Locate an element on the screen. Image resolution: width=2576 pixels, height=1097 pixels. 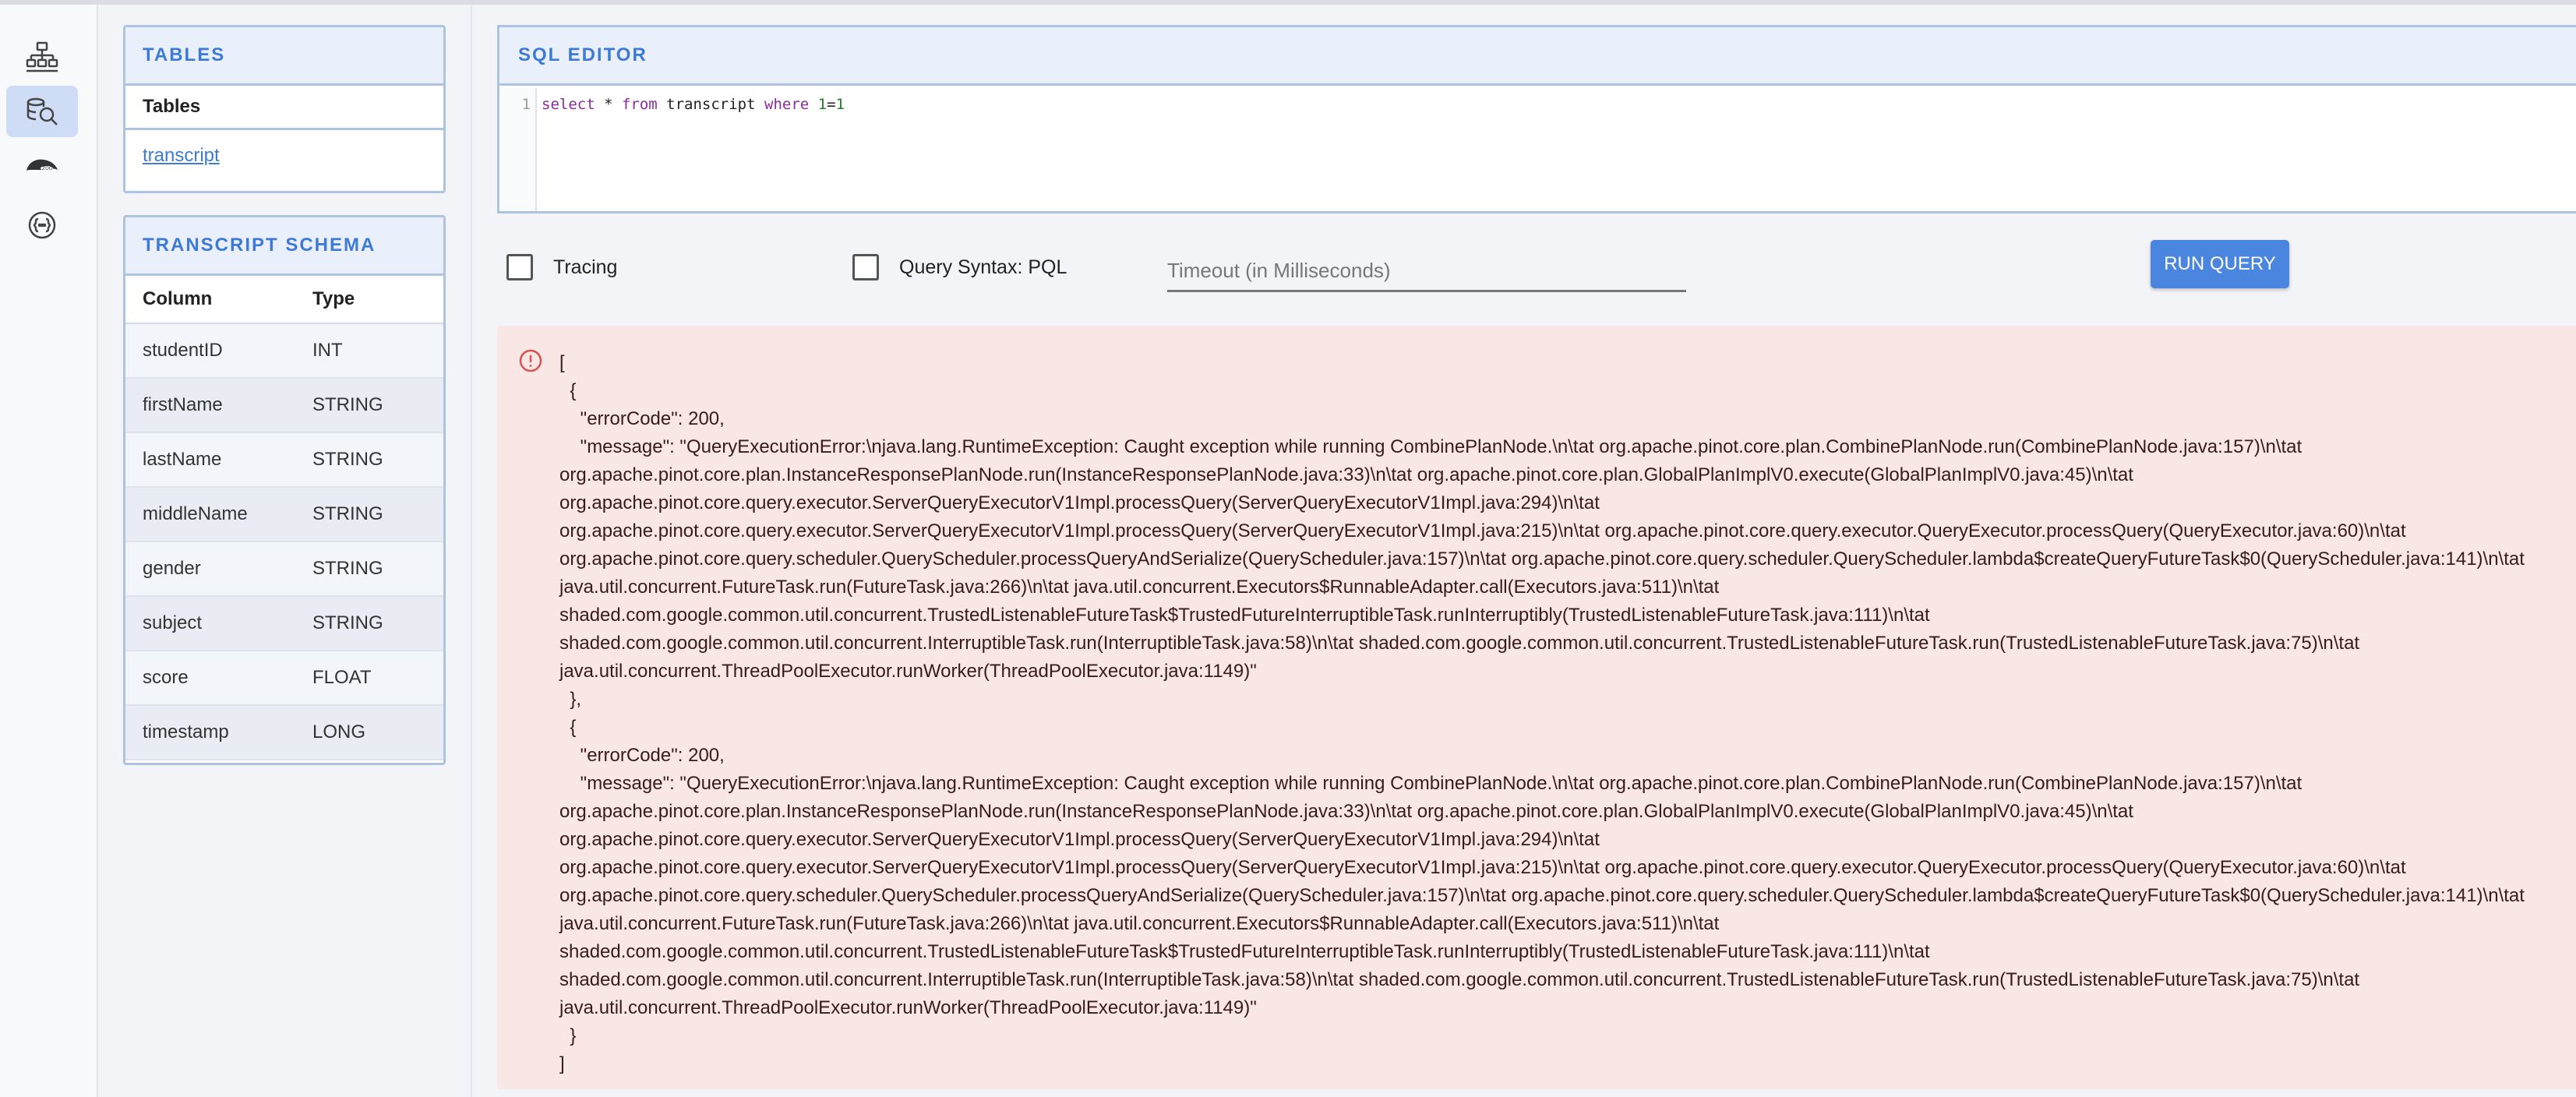
timeout-input: Timeout (in Milliseconds) is located at coordinates (1426, 271).